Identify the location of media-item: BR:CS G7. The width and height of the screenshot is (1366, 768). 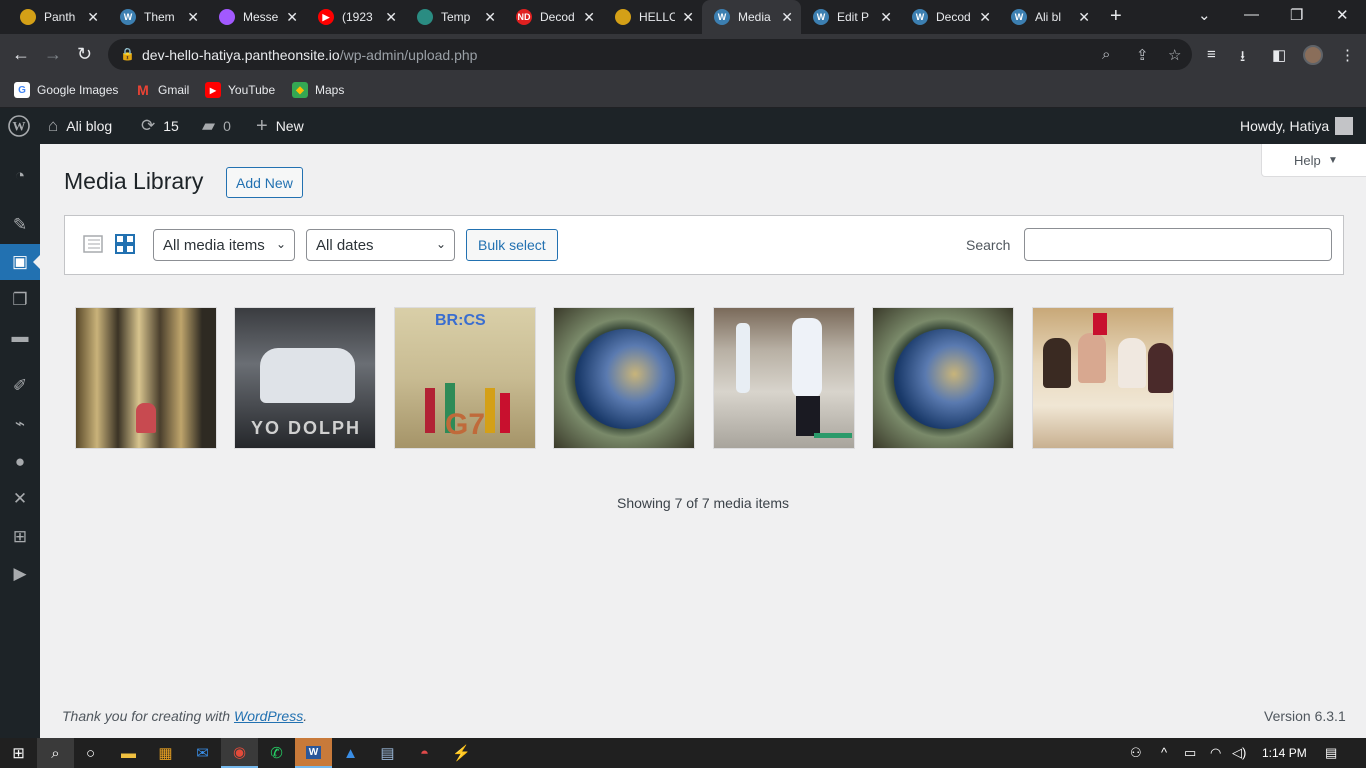
(465, 378).